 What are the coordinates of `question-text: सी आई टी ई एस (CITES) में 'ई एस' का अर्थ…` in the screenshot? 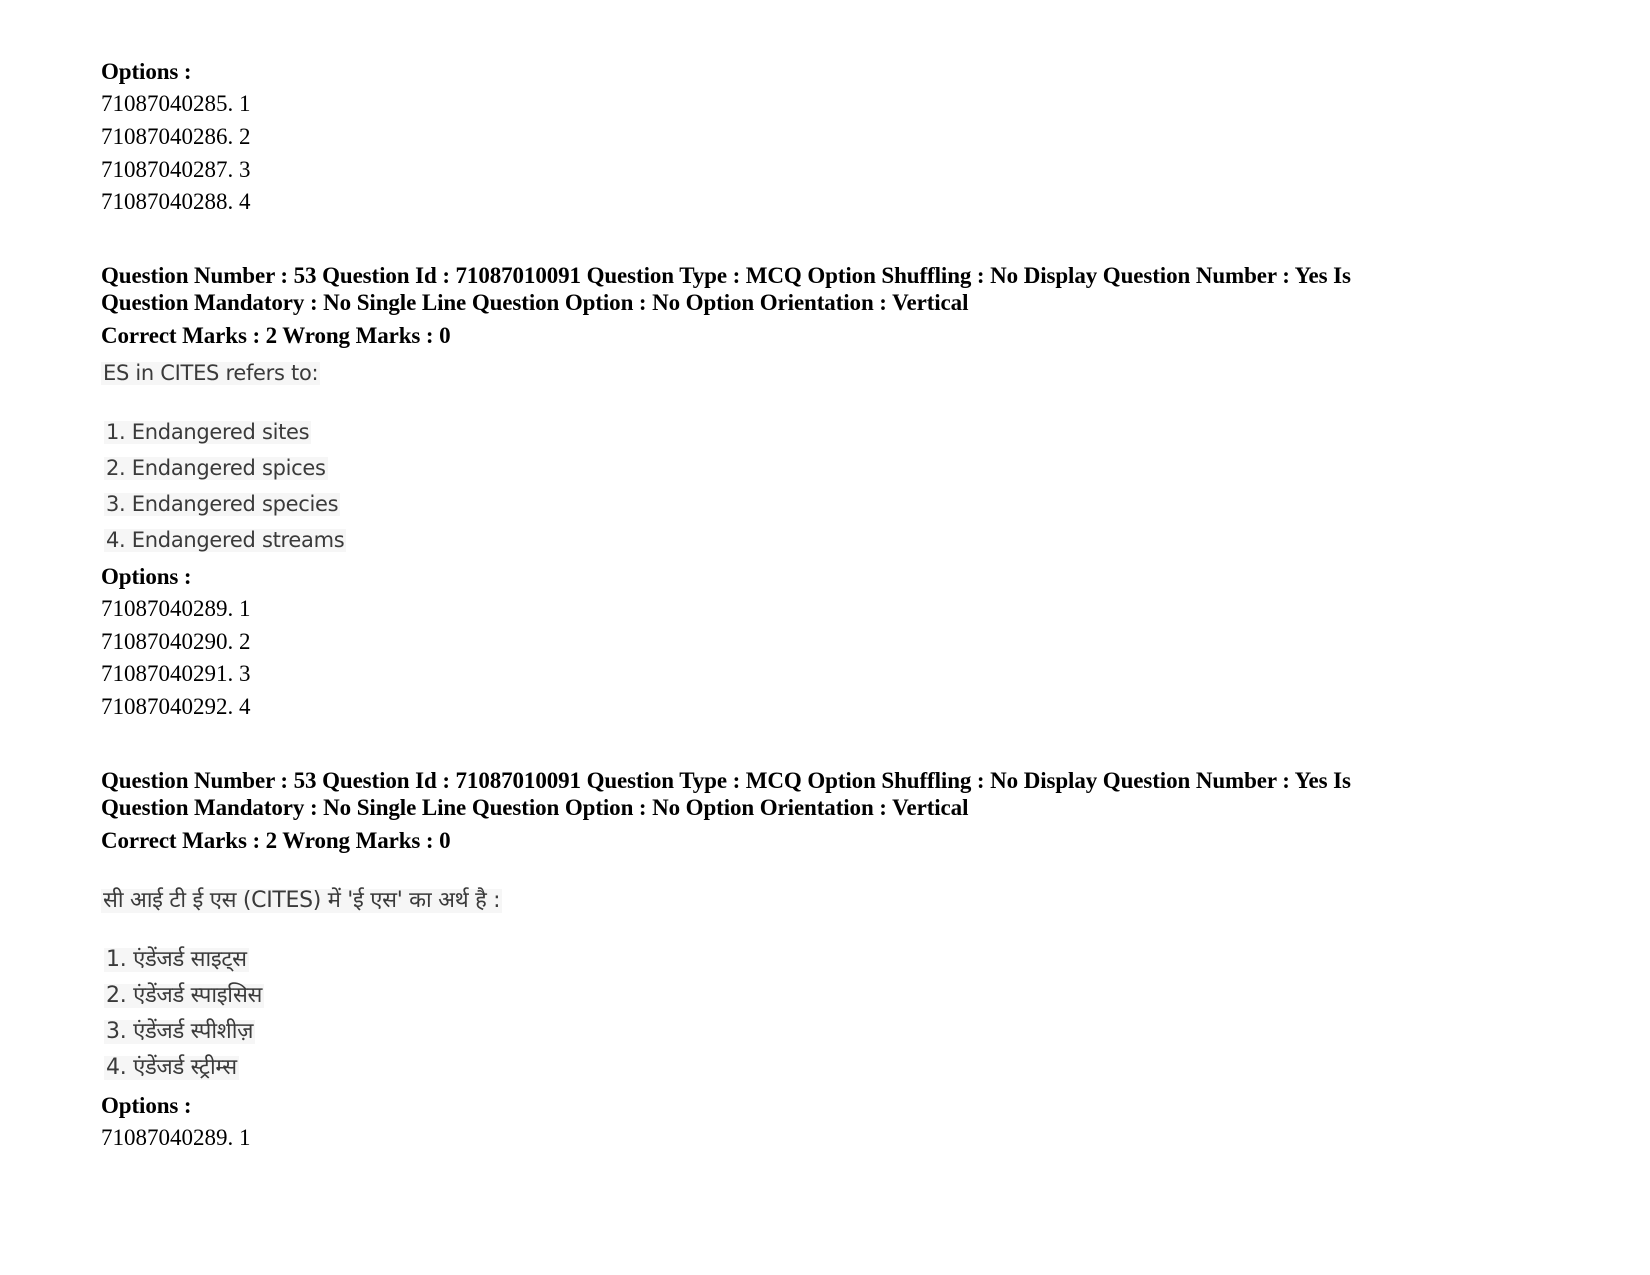 It's located at (302, 900).